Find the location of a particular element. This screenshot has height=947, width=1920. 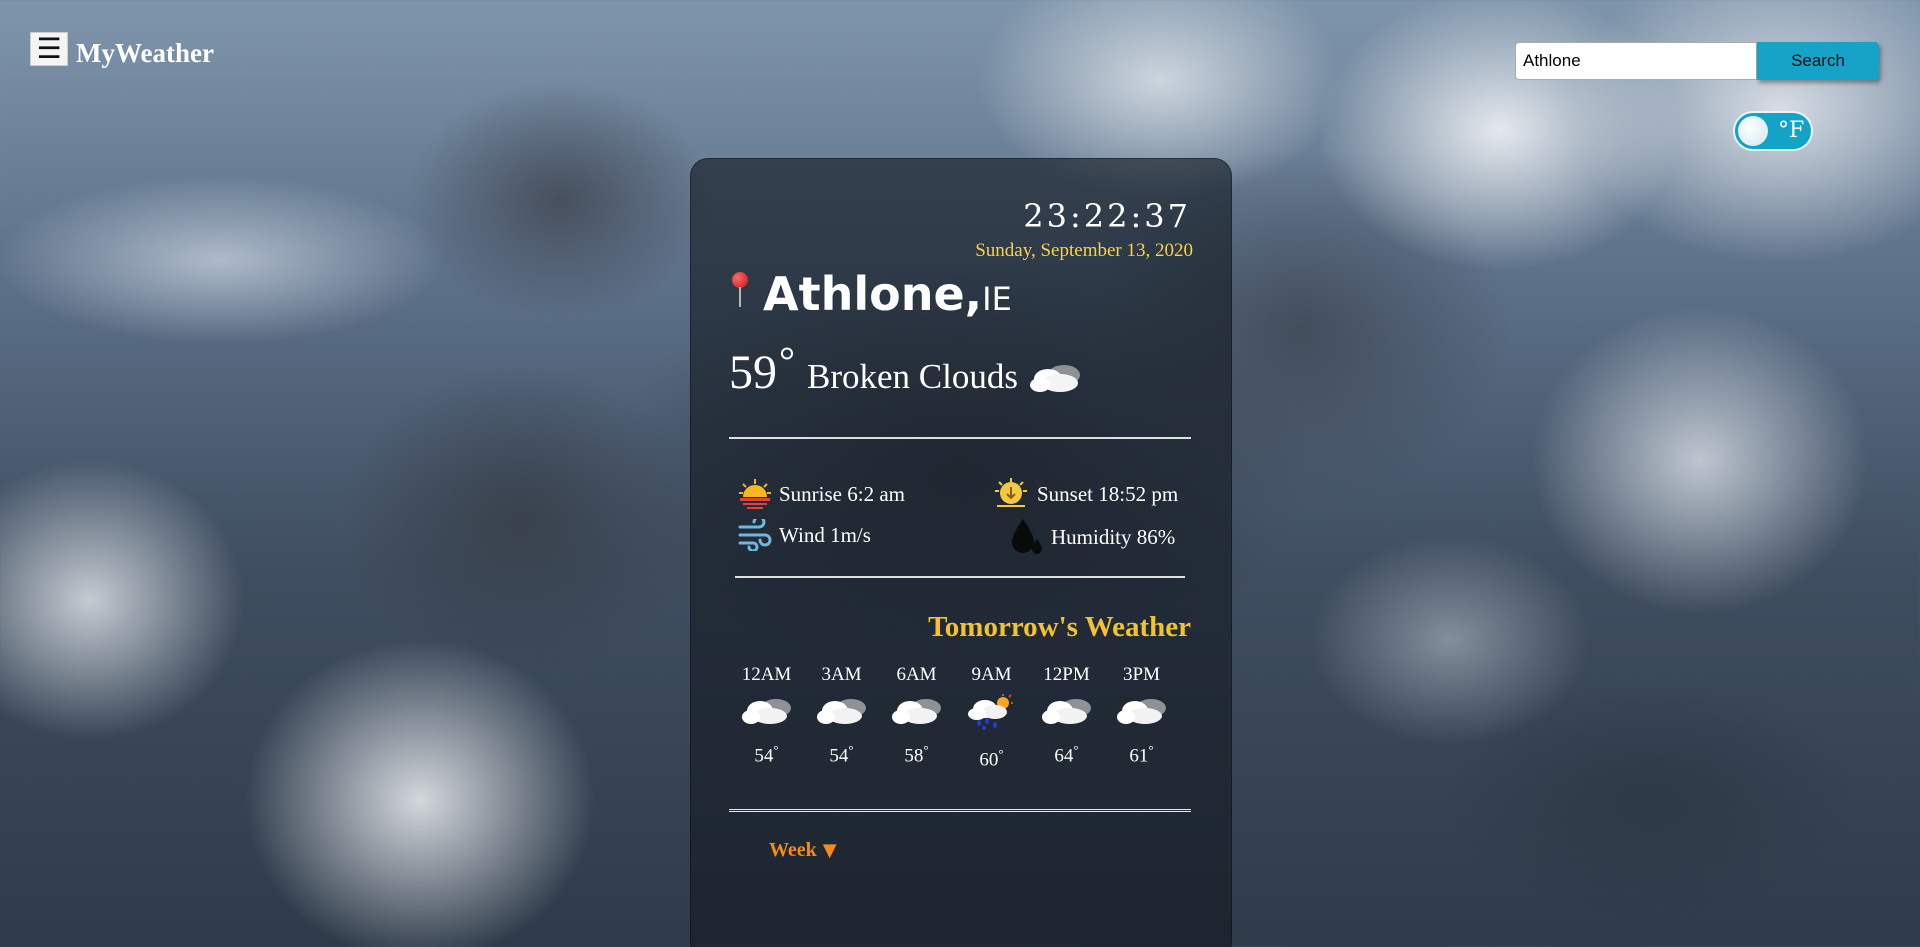

rain-sun-icon is located at coordinates (990, 712).